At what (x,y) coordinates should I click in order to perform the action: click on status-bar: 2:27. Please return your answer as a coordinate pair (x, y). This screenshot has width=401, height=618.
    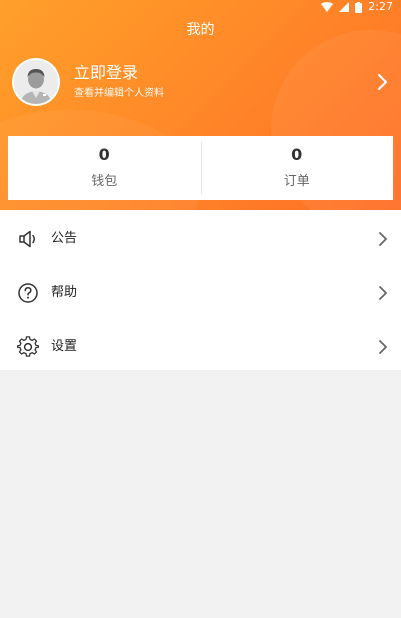
    Looking at the image, I should click on (200, 7).